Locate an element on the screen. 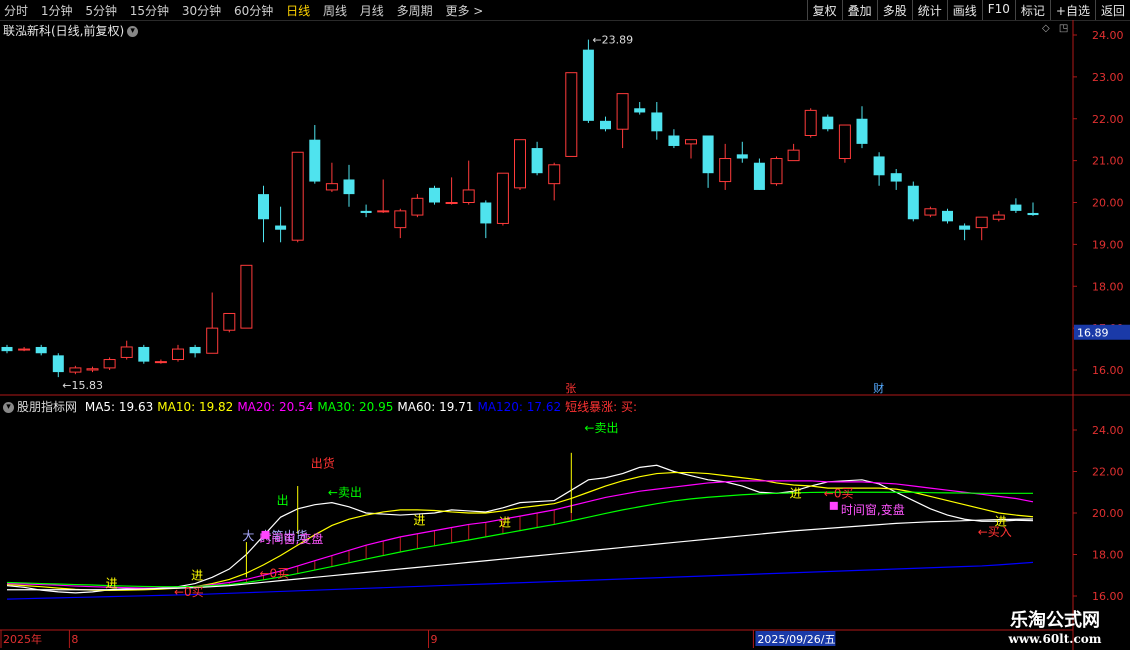  statistics-button: 统计 is located at coordinates (929, 10).